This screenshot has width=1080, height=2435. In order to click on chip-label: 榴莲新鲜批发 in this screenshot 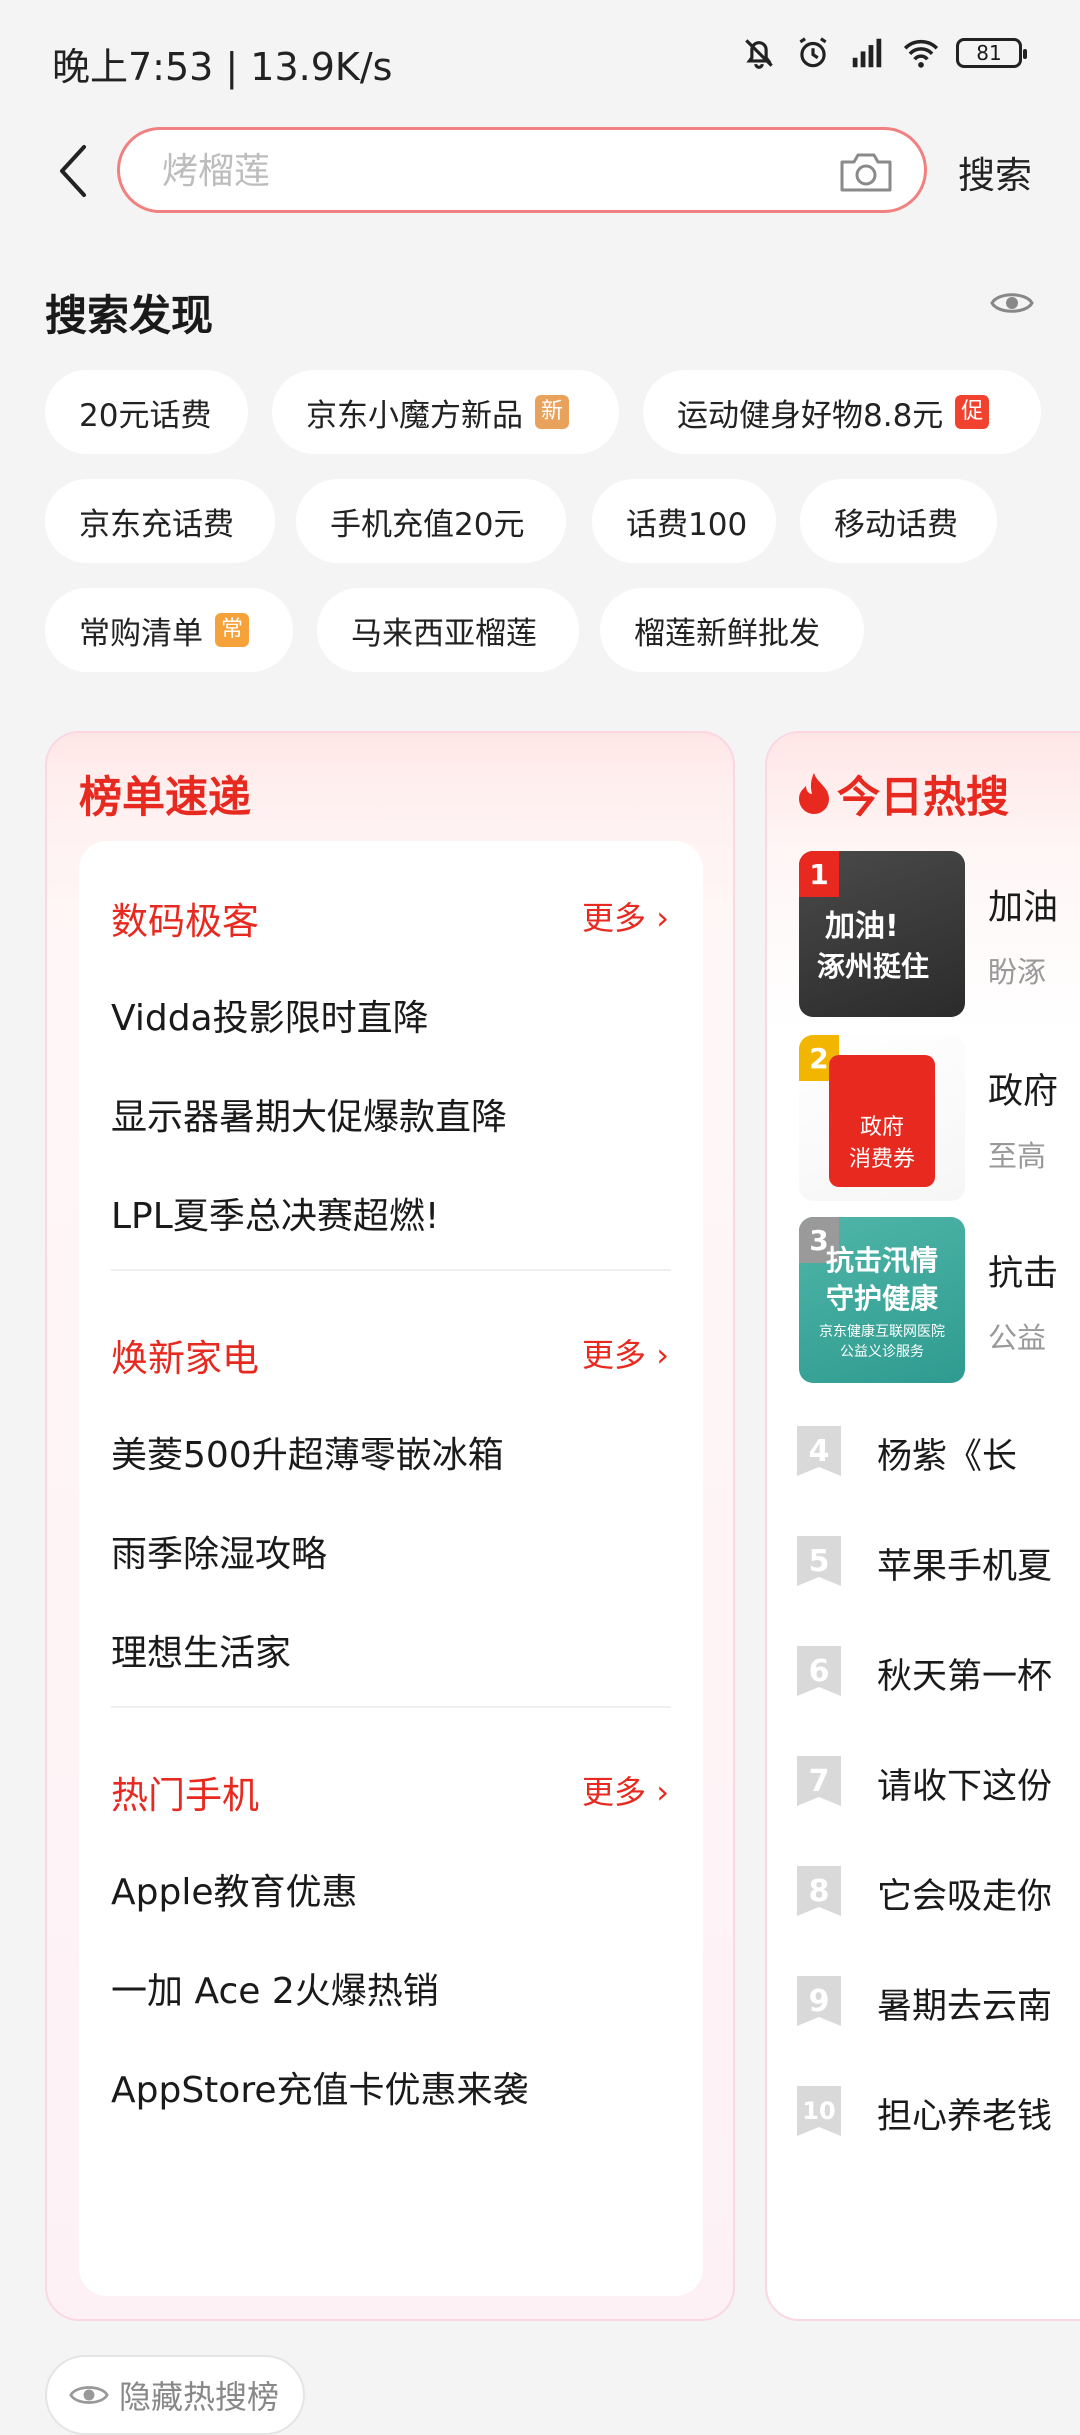, I will do `click(727, 633)`.